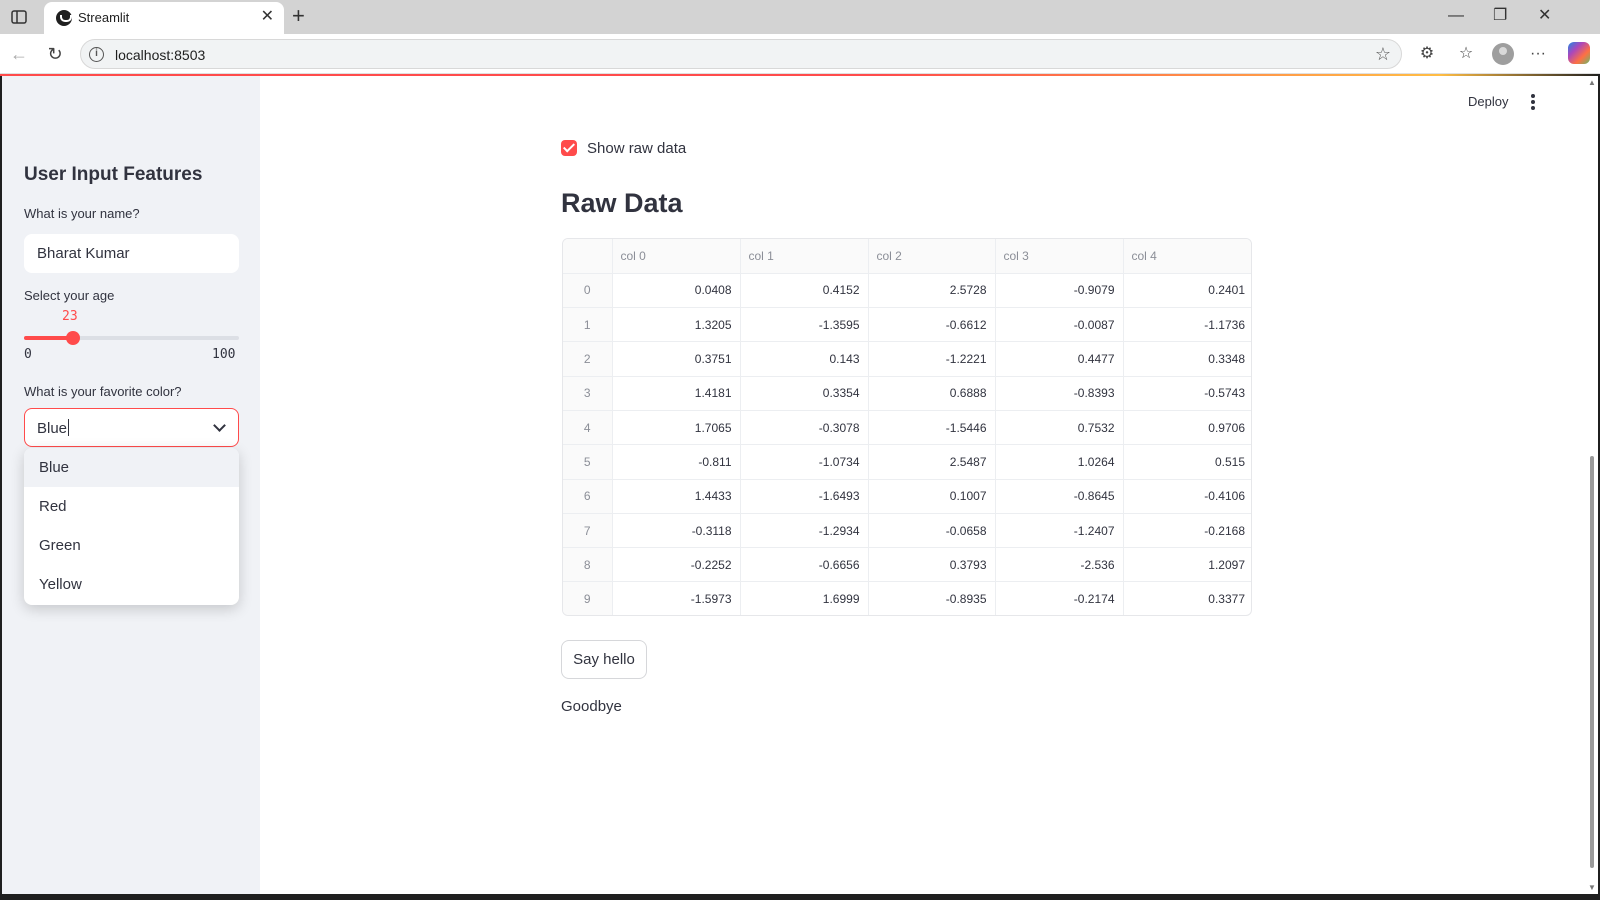 The width and height of the screenshot is (1600, 900). Describe the element at coordinates (1059, 531) in the screenshot. I see `table-cell: -1.2407` at that location.